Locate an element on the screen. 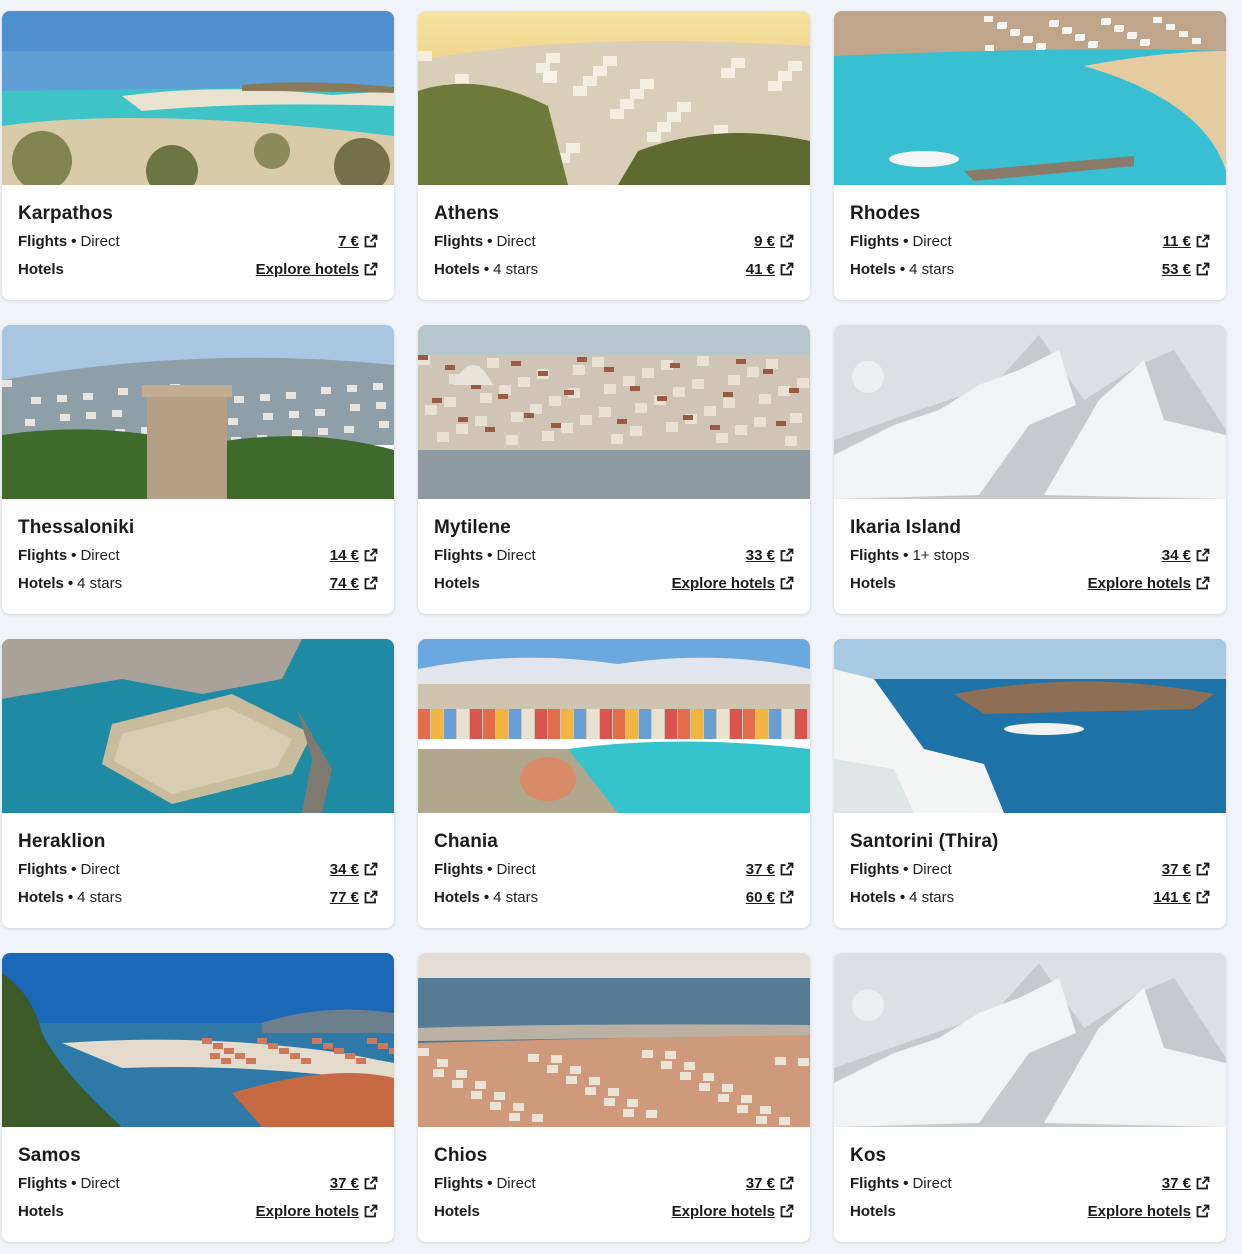 This screenshot has height=1254, width=1242. hotel-price-link: 60 € is located at coordinates (770, 897).